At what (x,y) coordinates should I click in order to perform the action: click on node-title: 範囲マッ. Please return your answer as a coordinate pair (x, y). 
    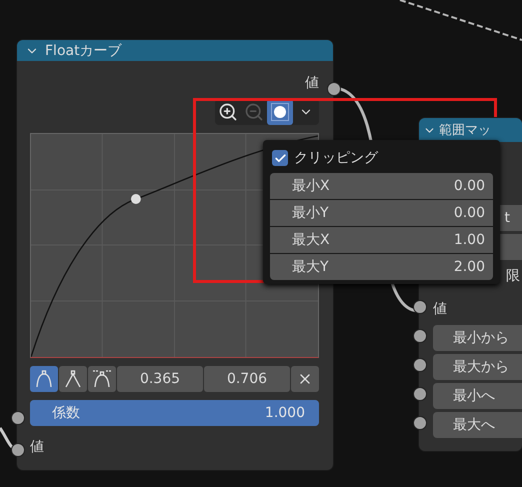
    Looking at the image, I should click on (465, 130).